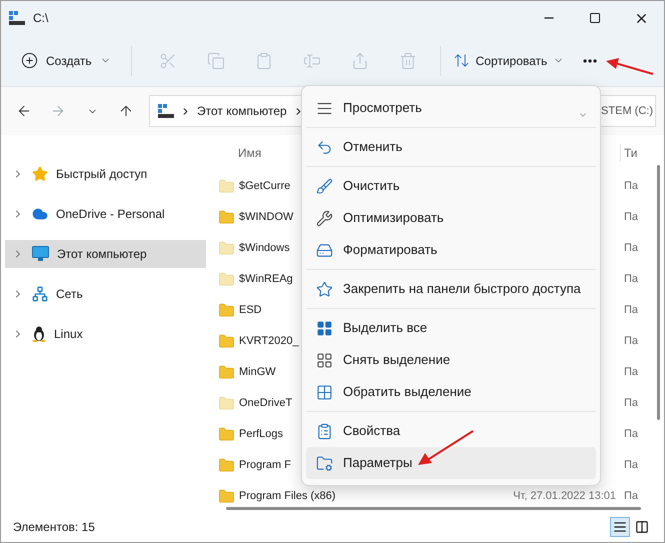  I want to click on file-name: $WINDOW, so click(266, 217).